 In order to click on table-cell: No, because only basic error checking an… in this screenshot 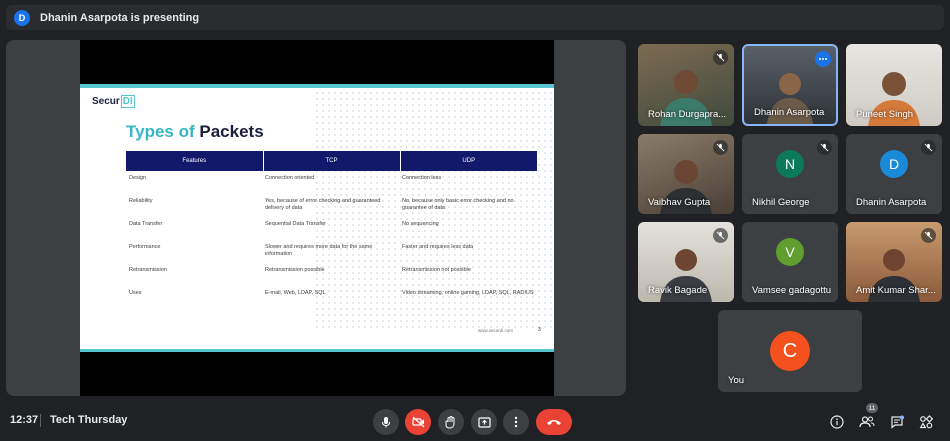, I will do `click(458, 204)`.